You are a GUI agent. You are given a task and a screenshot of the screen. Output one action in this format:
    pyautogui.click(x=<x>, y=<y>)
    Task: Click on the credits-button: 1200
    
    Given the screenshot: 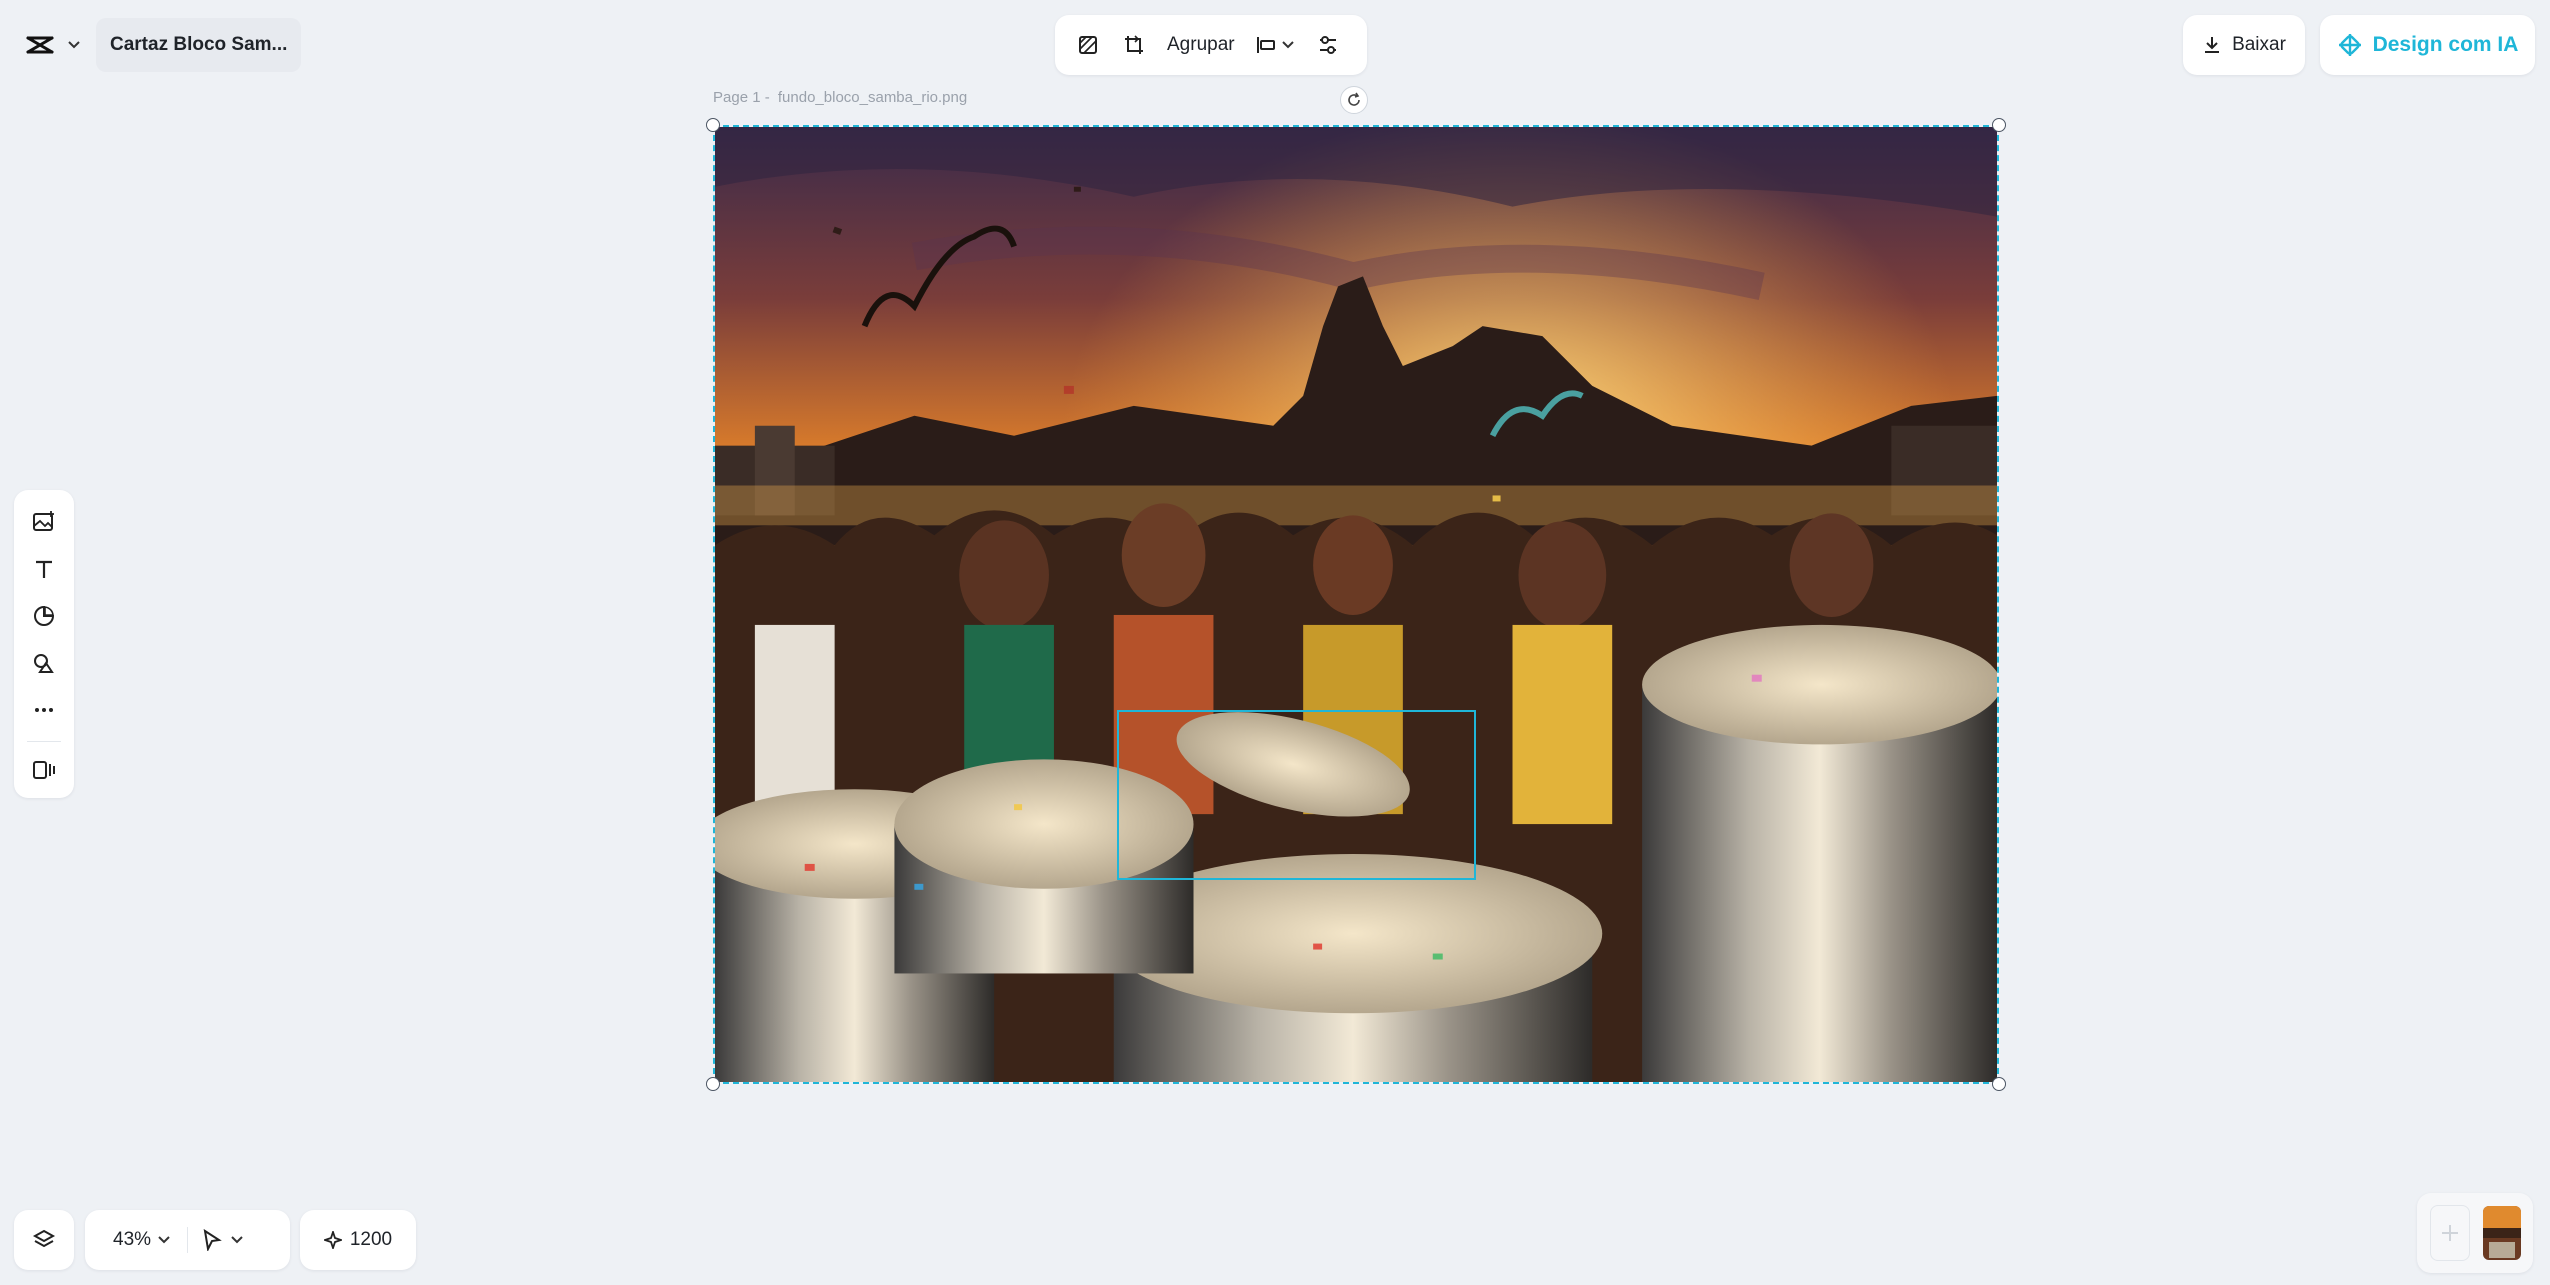 What is the action you would take?
    pyautogui.click(x=358, y=1240)
    